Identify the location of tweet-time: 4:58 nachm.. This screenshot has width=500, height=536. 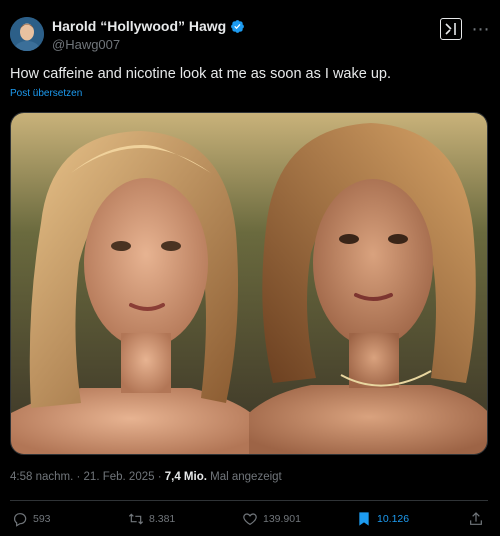
(41, 477).